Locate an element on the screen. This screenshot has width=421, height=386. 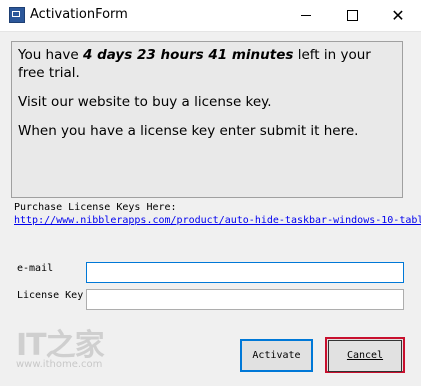
maximize-icon is located at coordinates (352, 15).